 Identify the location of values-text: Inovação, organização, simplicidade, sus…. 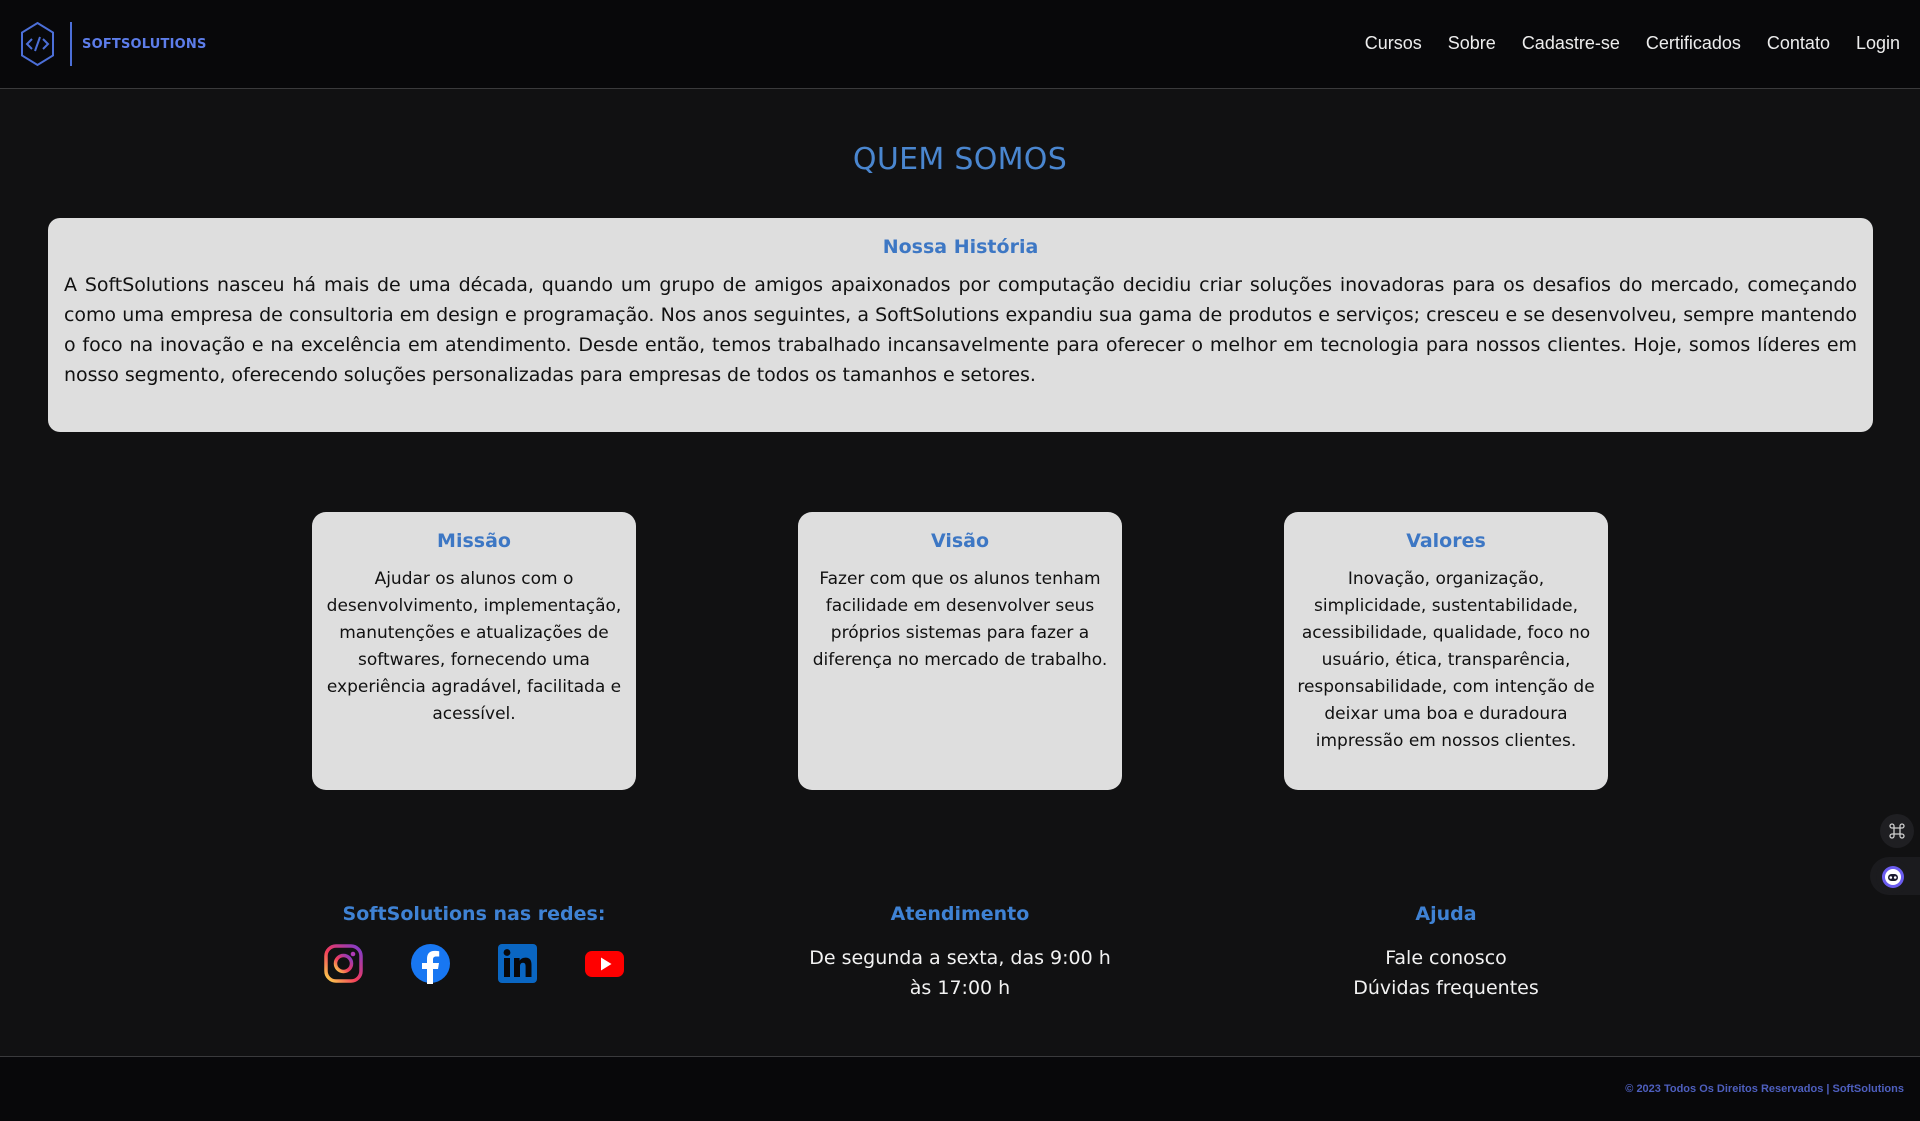
(1446, 660).